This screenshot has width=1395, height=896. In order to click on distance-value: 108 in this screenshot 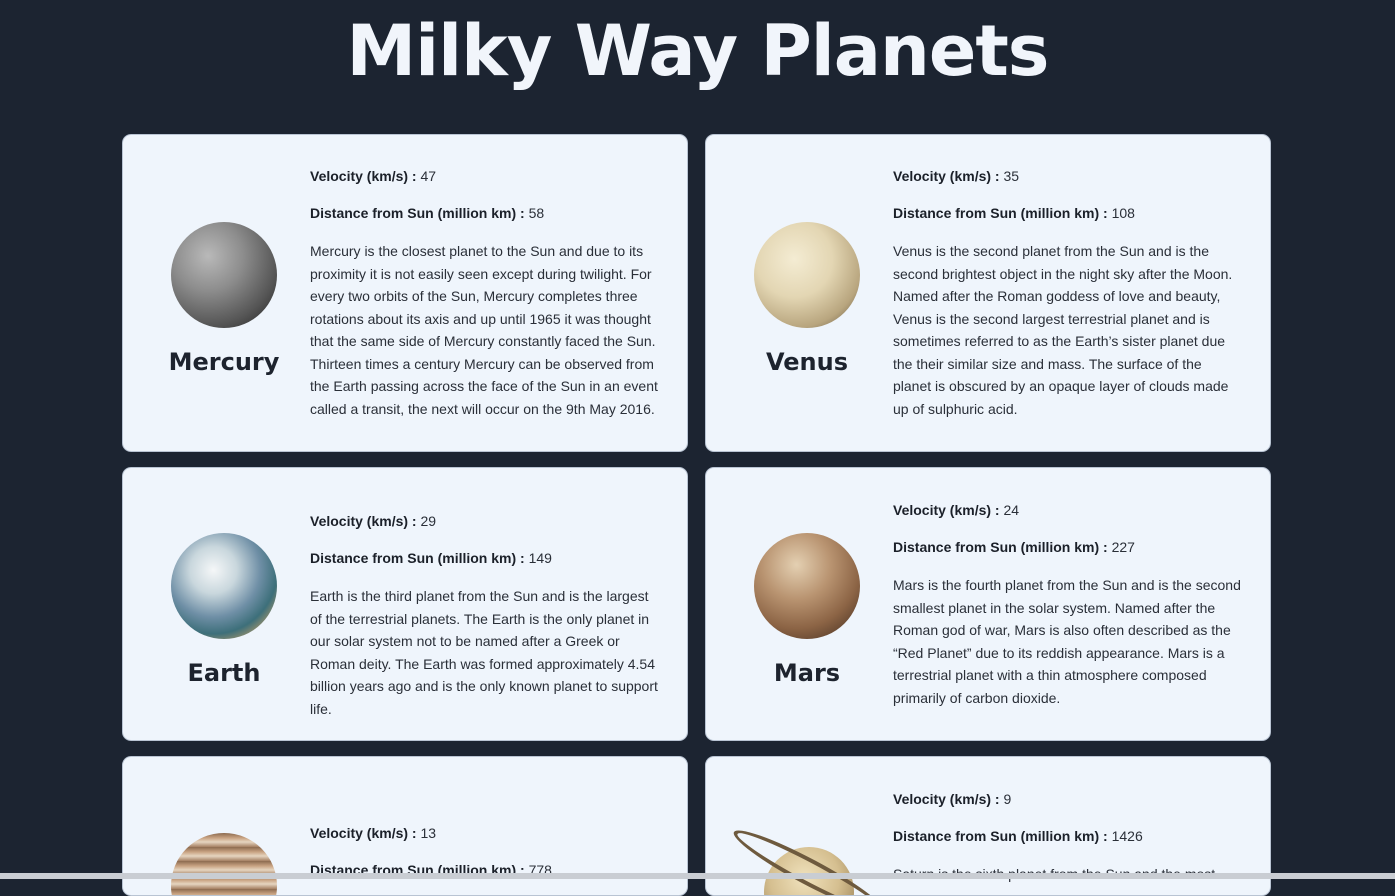, I will do `click(1123, 213)`.